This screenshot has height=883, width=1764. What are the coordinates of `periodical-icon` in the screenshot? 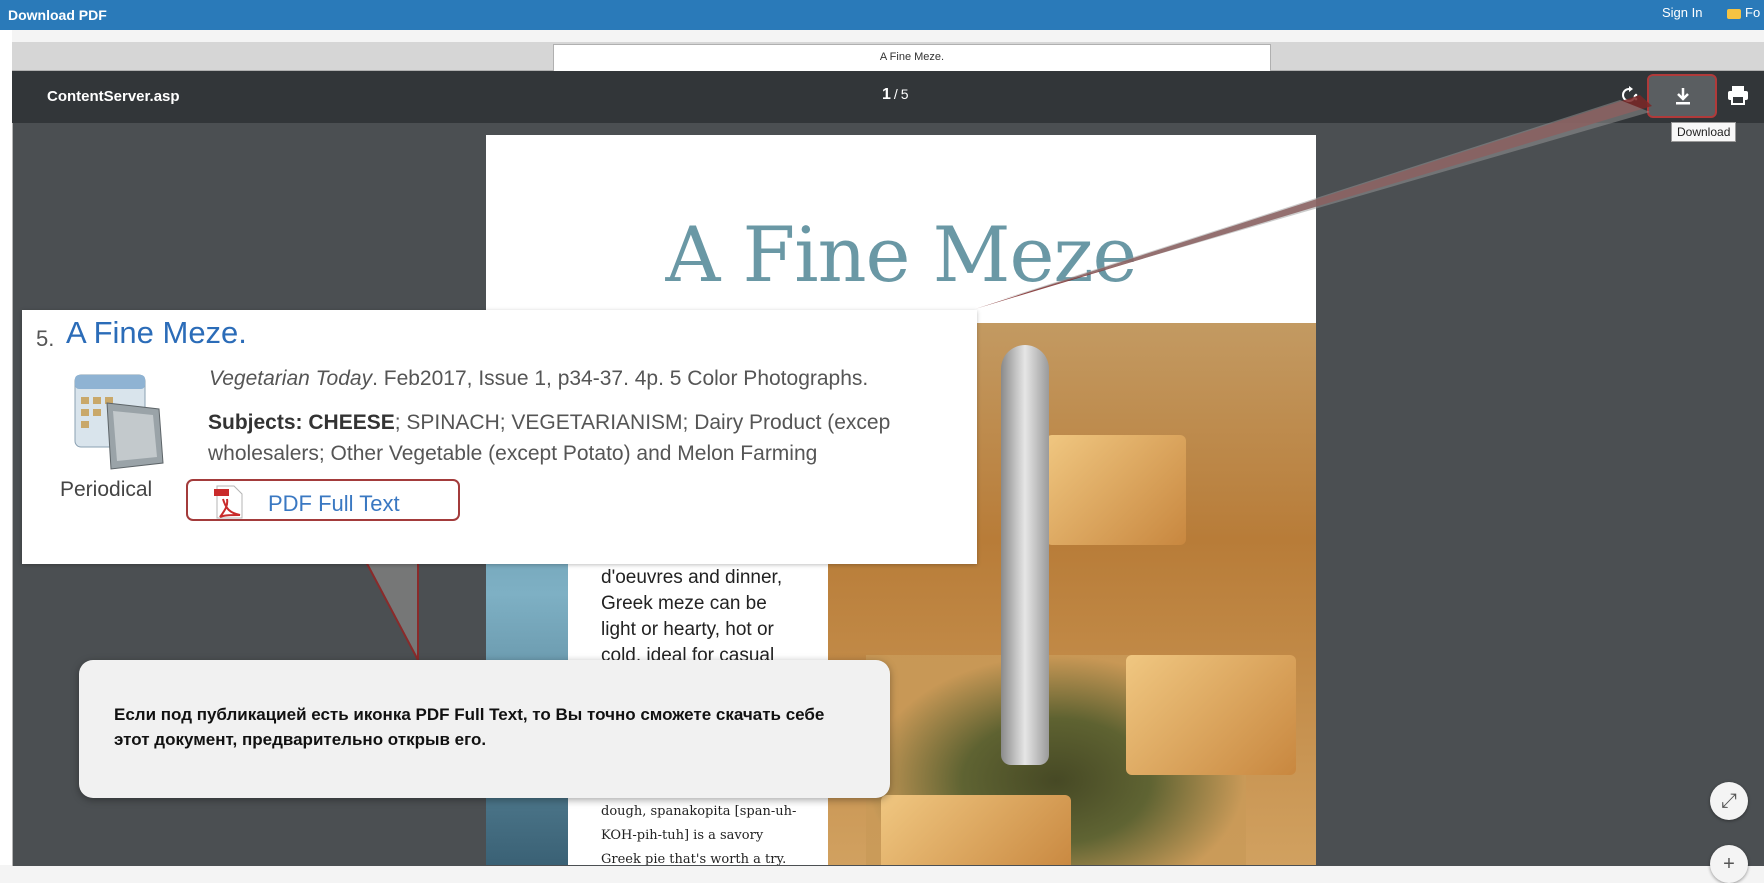 It's located at (119, 422).